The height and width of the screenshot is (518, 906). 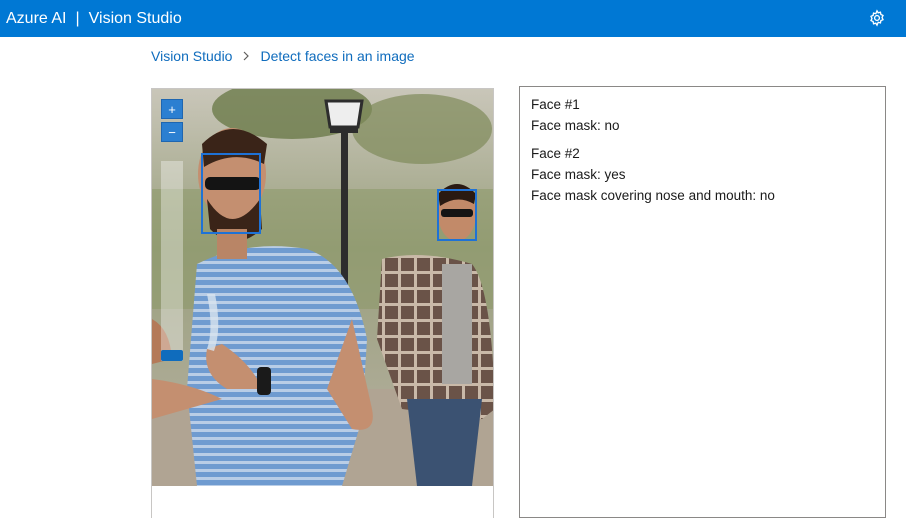 What do you see at coordinates (337, 56) in the screenshot?
I see `breadcrumb-current-page: Detect faces in an image` at bounding box center [337, 56].